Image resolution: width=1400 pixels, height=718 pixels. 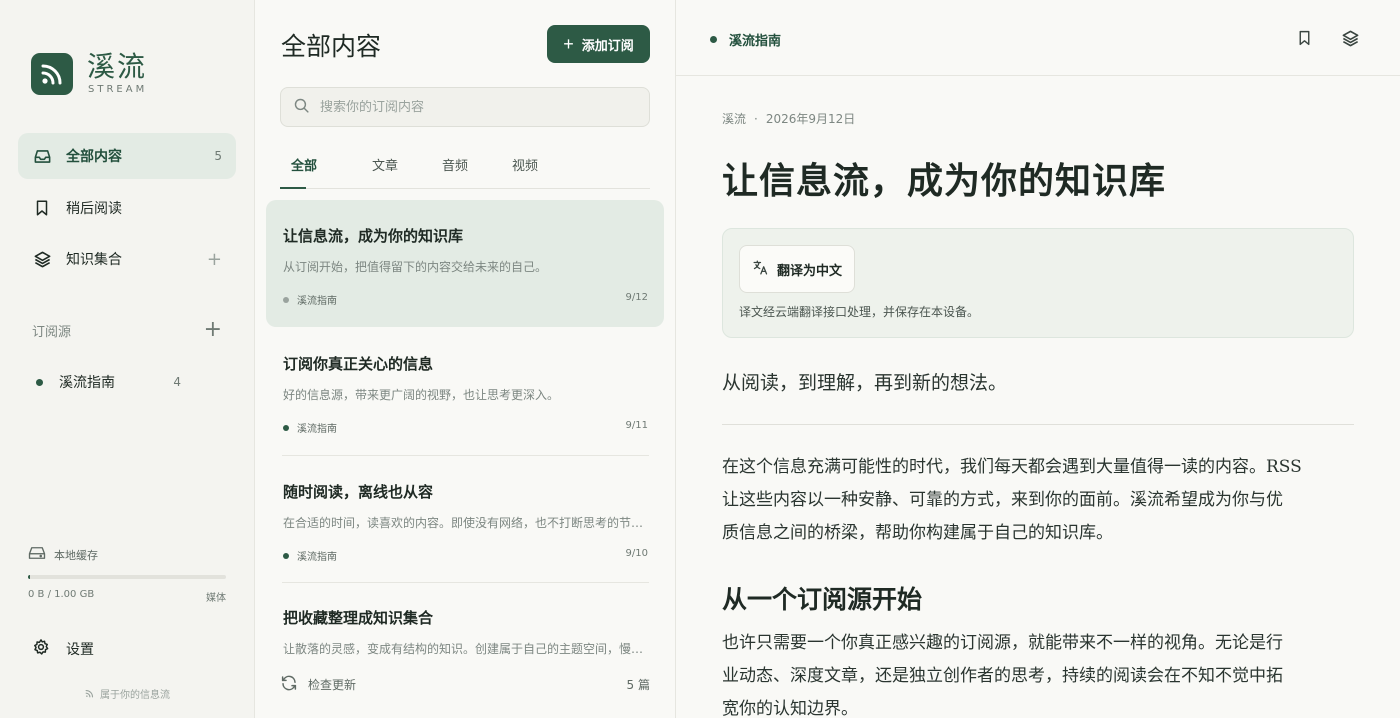 I want to click on divider, so click(x=1038, y=424).